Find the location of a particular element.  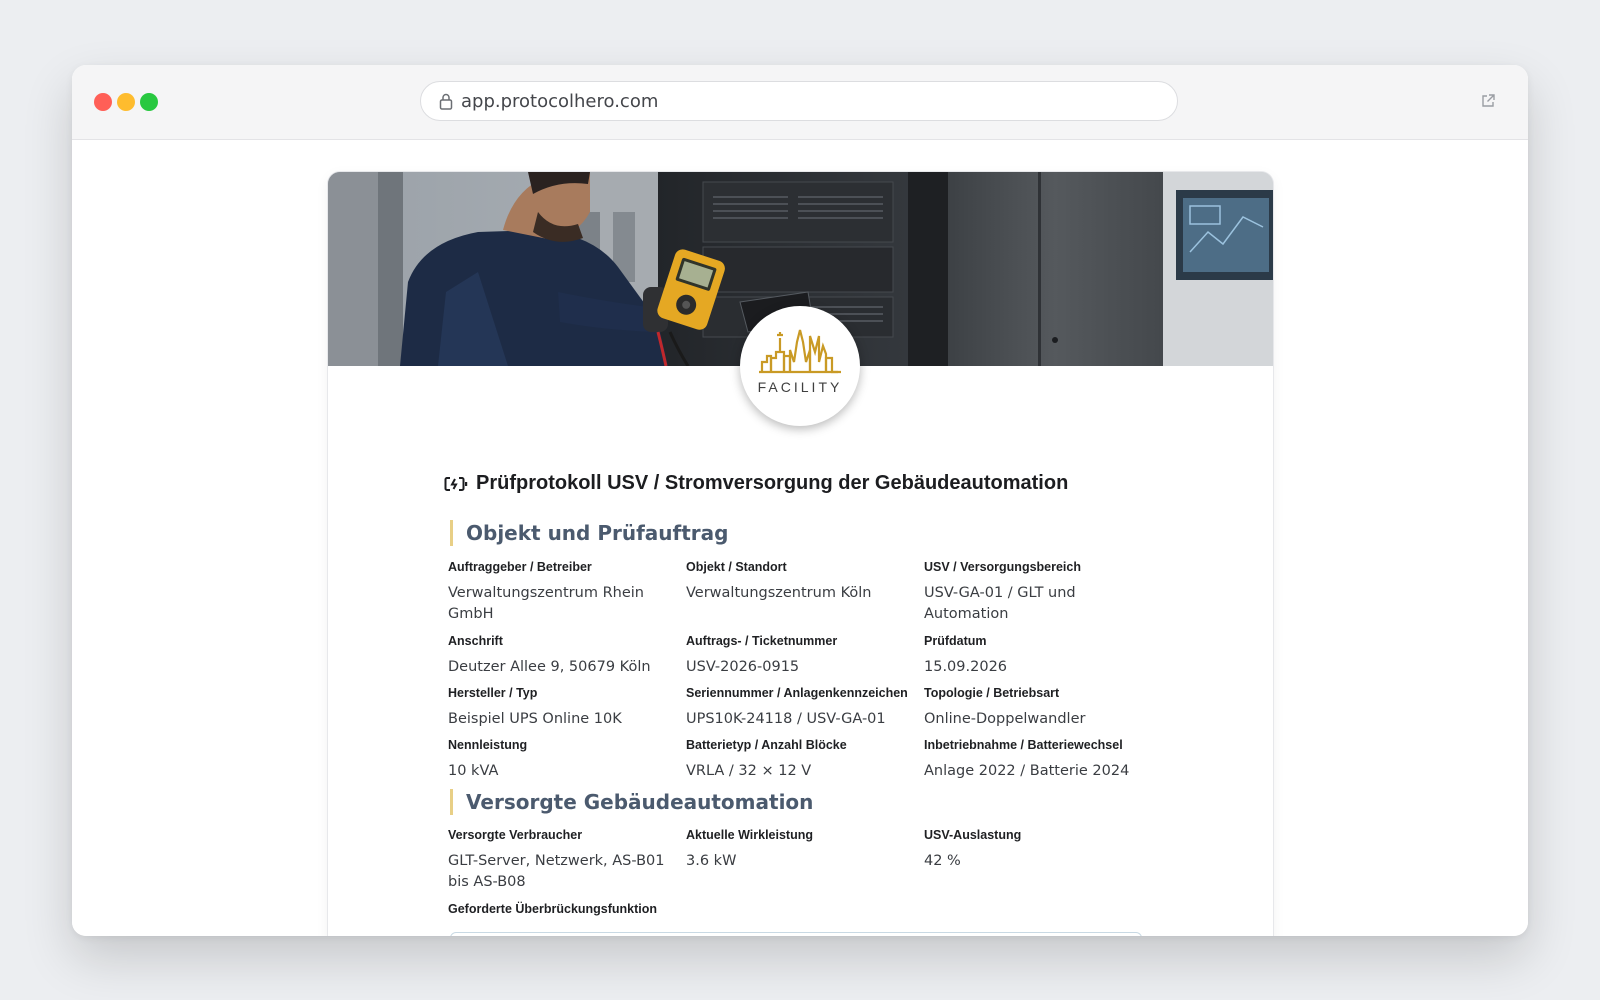

bridging-function-input is located at coordinates (796, 934).